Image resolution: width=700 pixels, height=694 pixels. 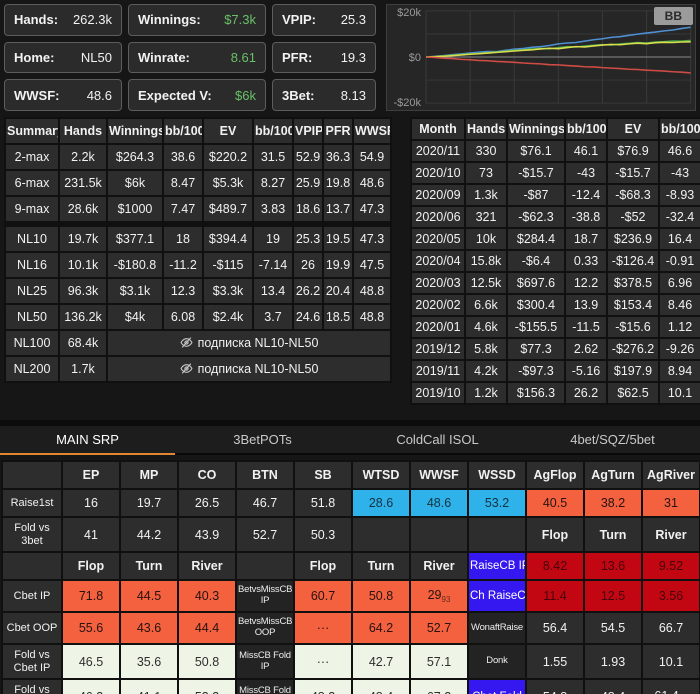 I want to click on table-cell: $77.3, so click(x=536, y=349).